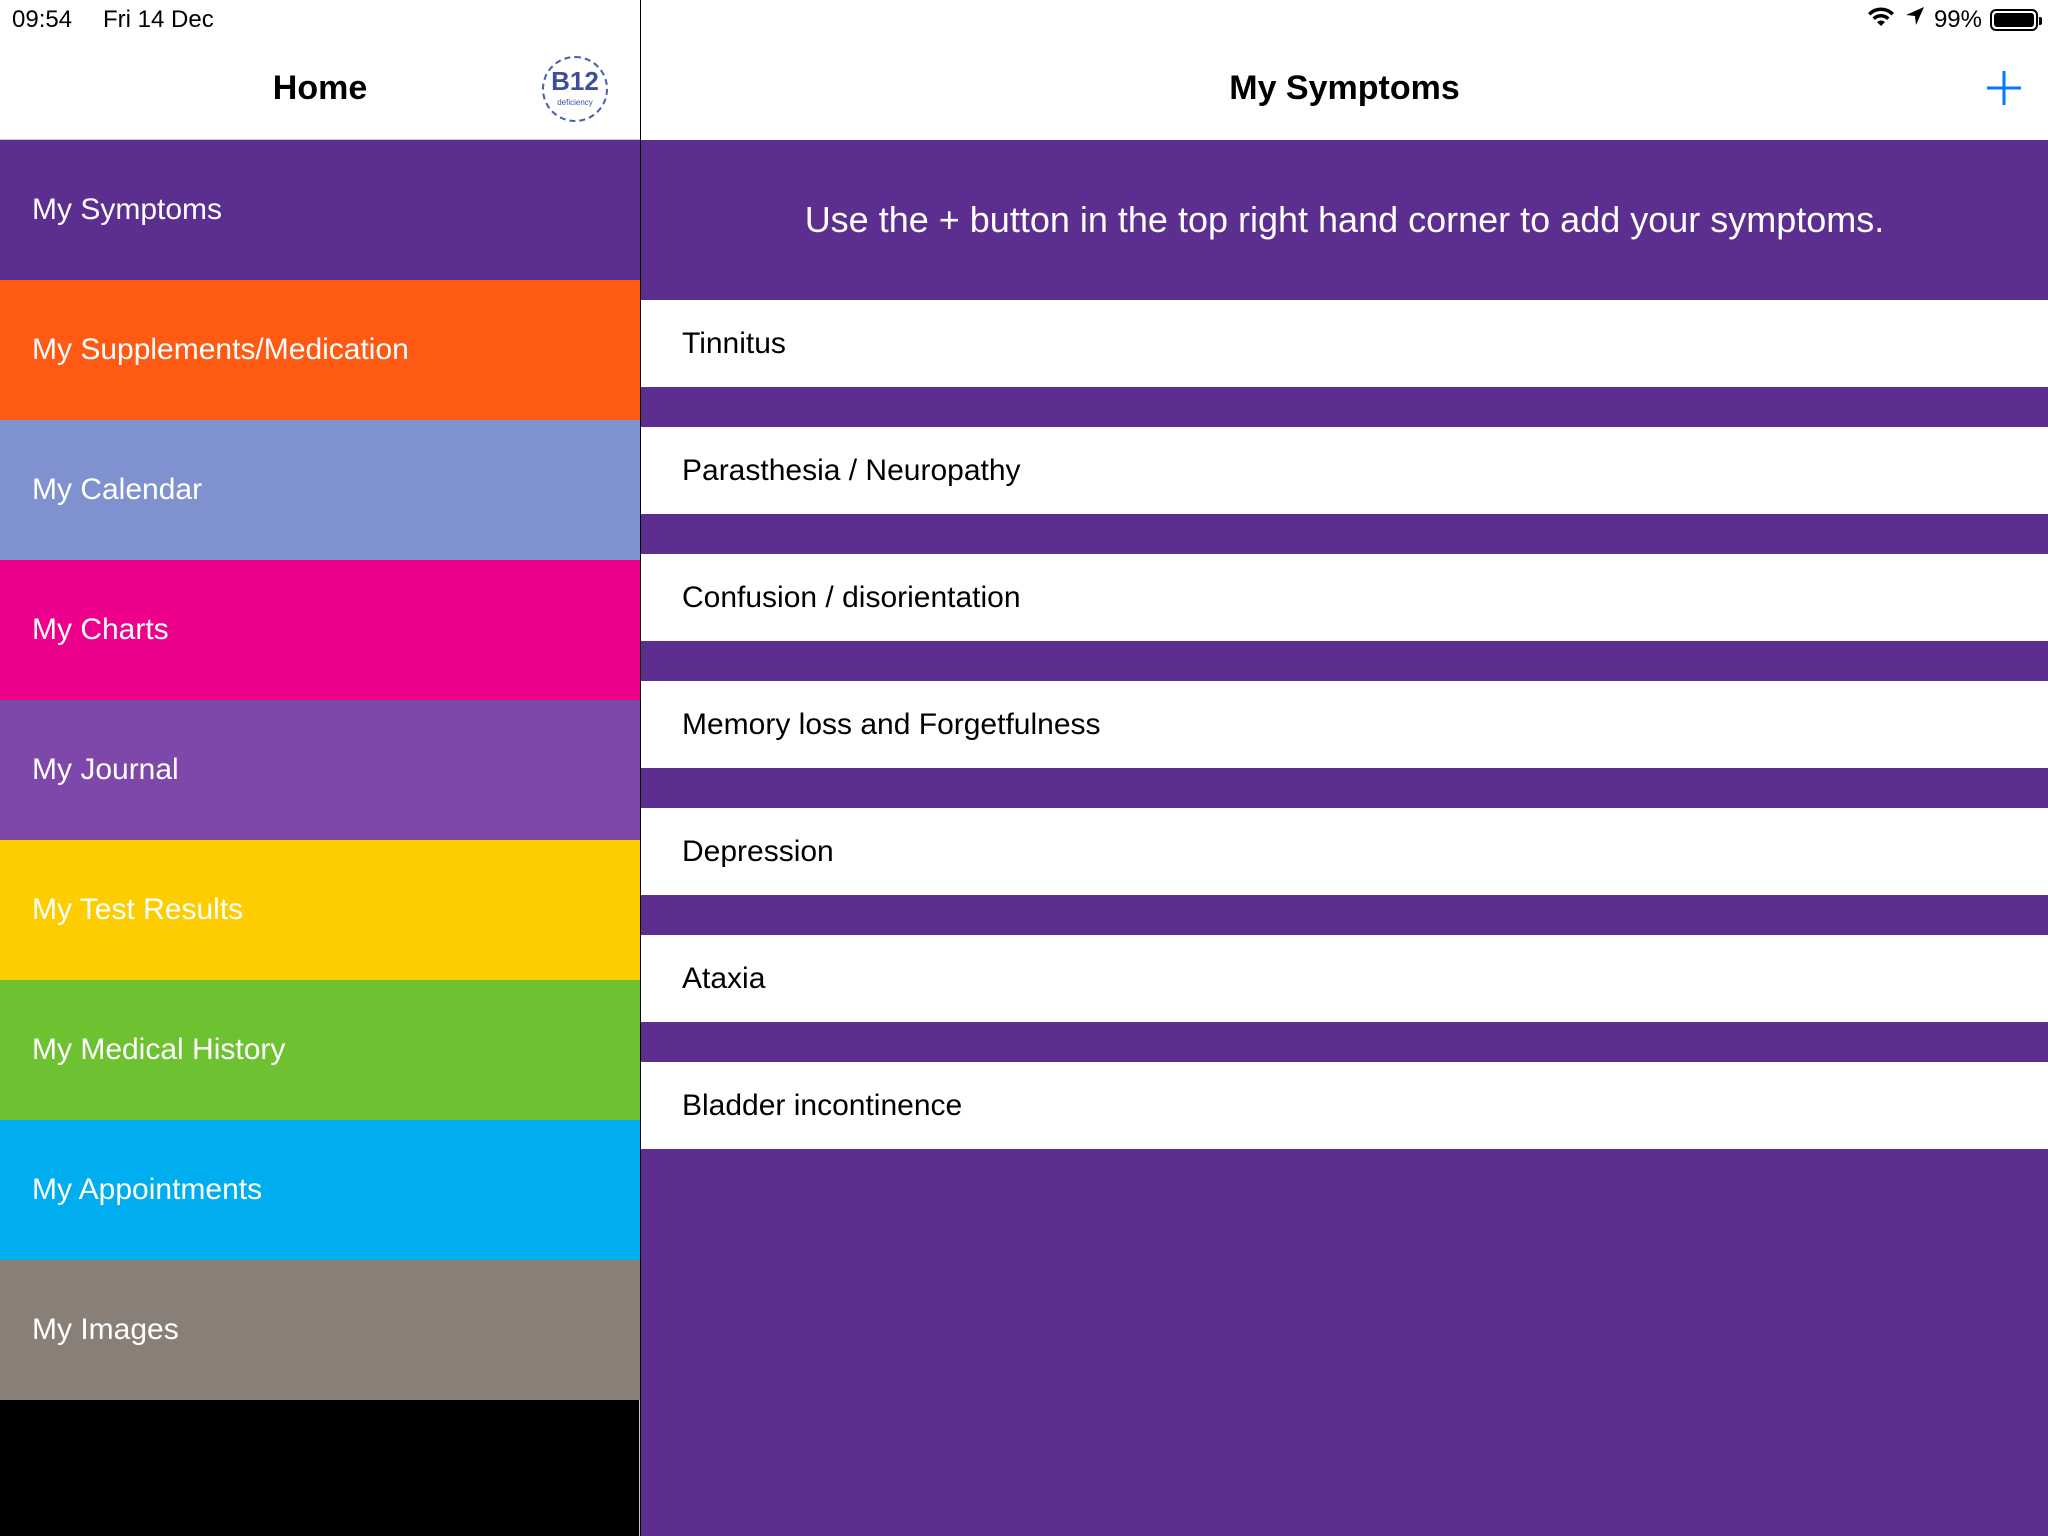 This screenshot has width=2048, height=1536. What do you see at coordinates (1915, 19) in the screenshot?
I see `location-arrow-icon` at bounding box center [1915, 19].